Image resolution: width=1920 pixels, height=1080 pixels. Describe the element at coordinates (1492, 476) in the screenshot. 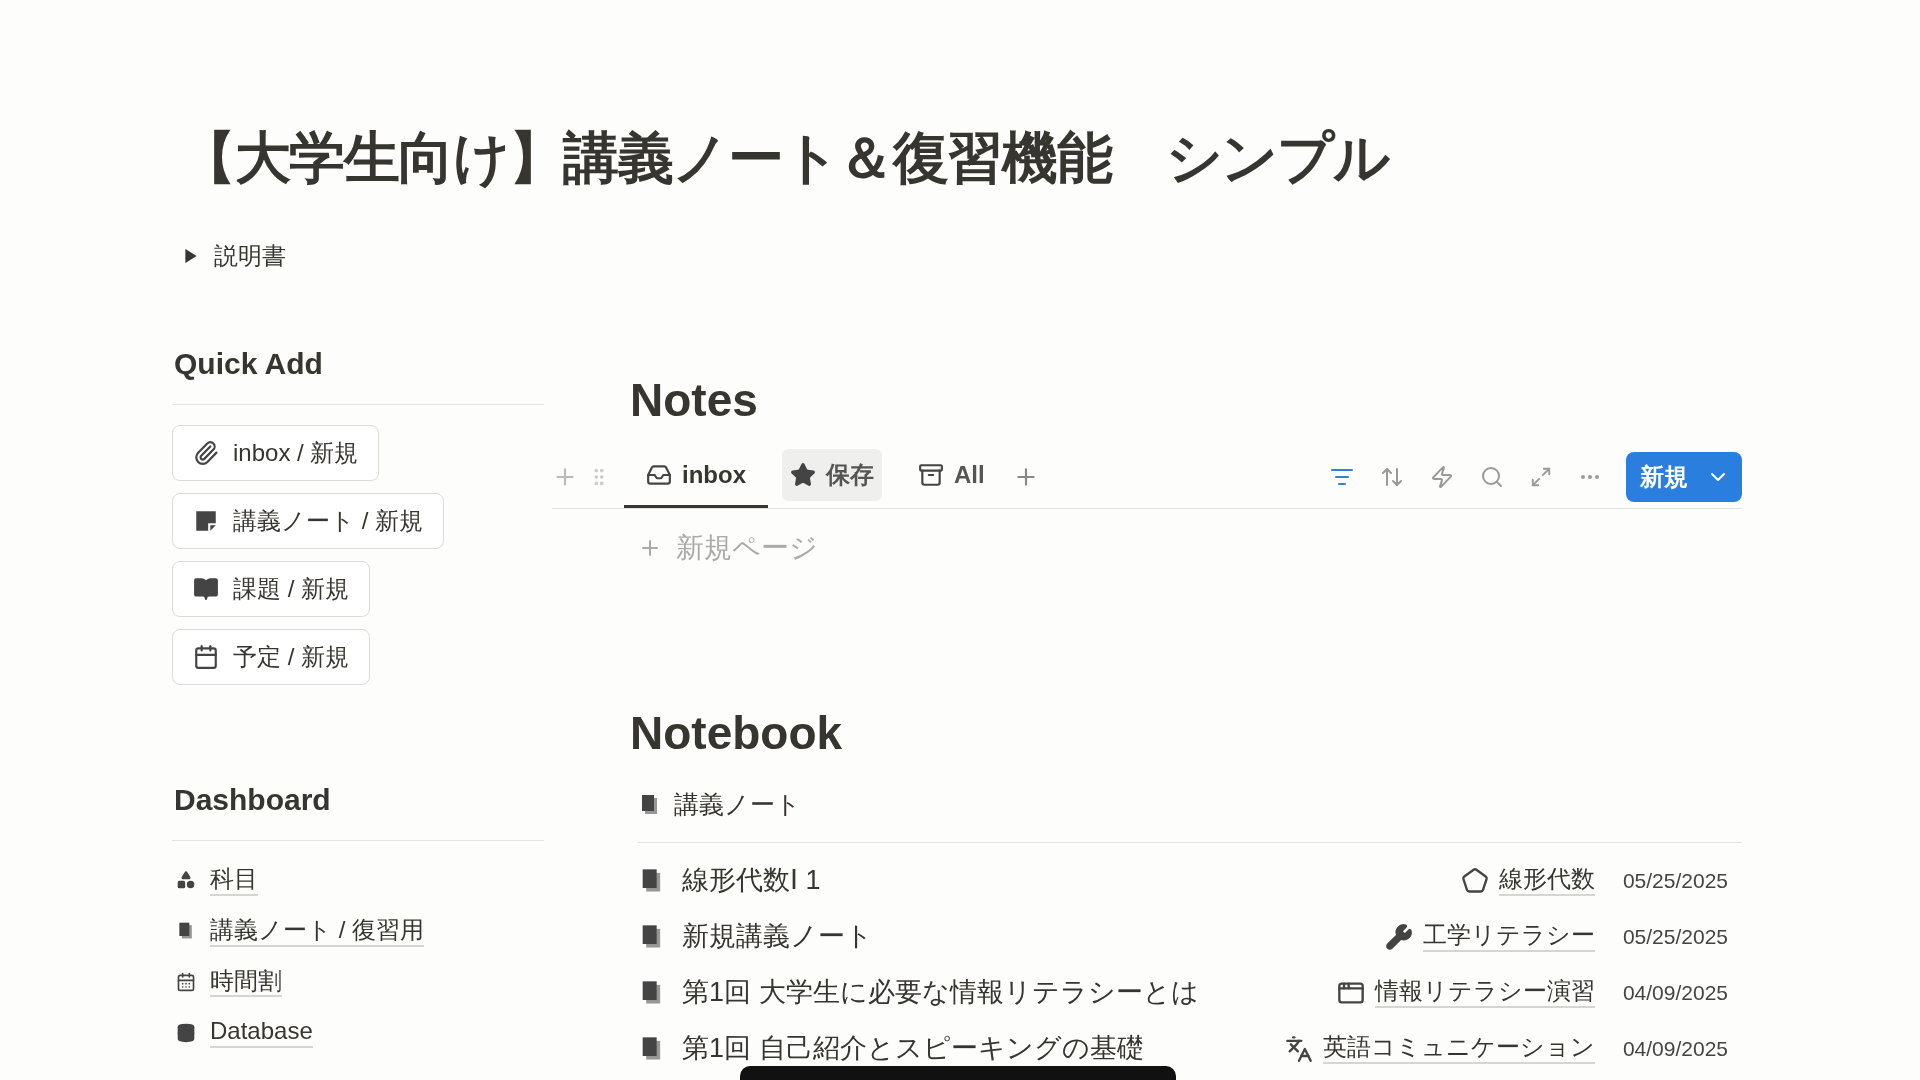

I see `search-icon` at that location.